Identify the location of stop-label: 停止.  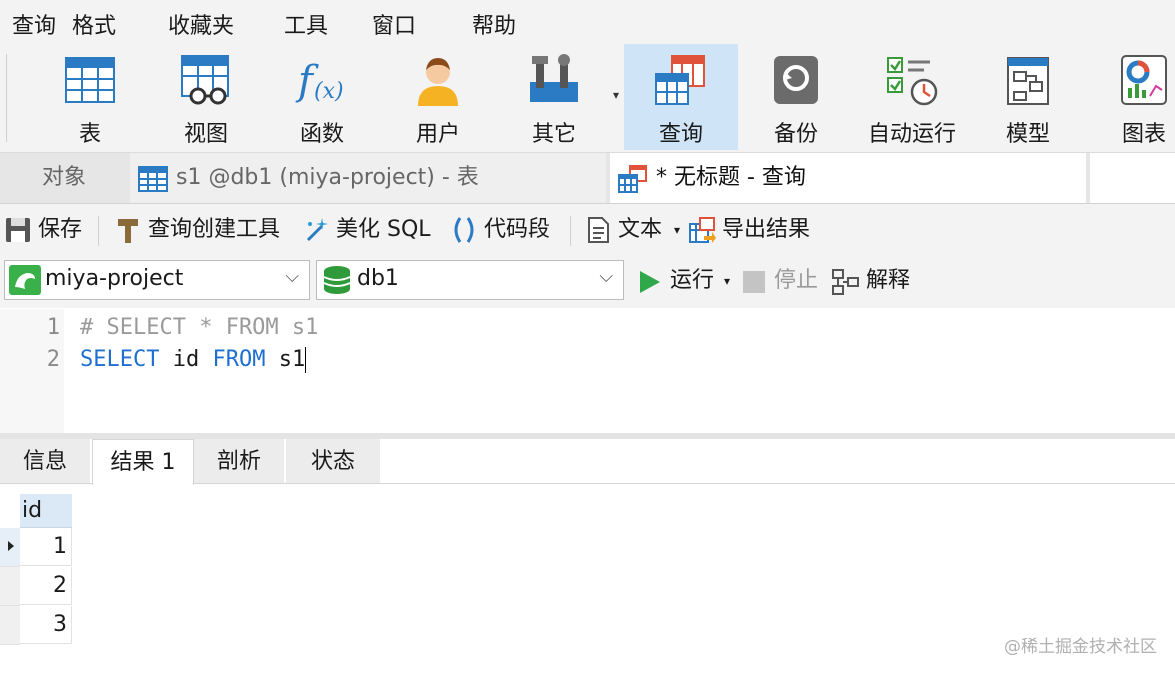
(796, 280).